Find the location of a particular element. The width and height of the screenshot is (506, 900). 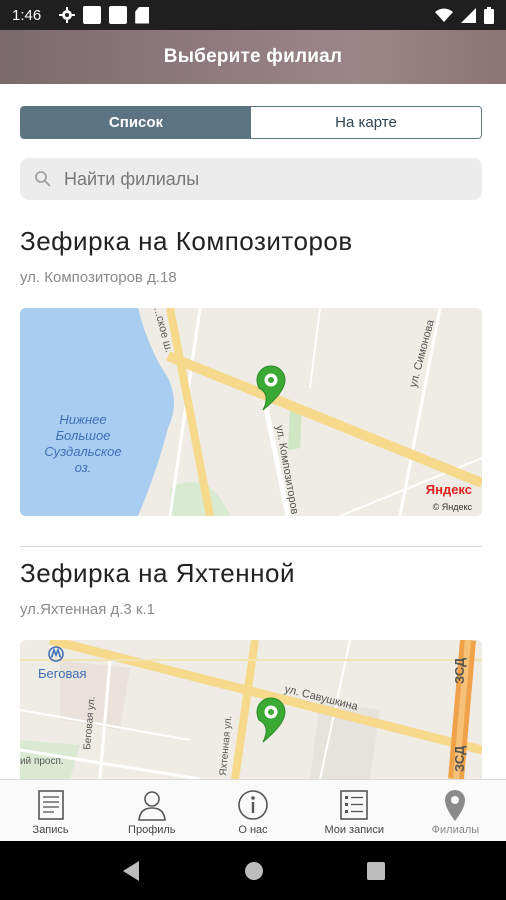

battery-icon is located at coordinates (489, 15).